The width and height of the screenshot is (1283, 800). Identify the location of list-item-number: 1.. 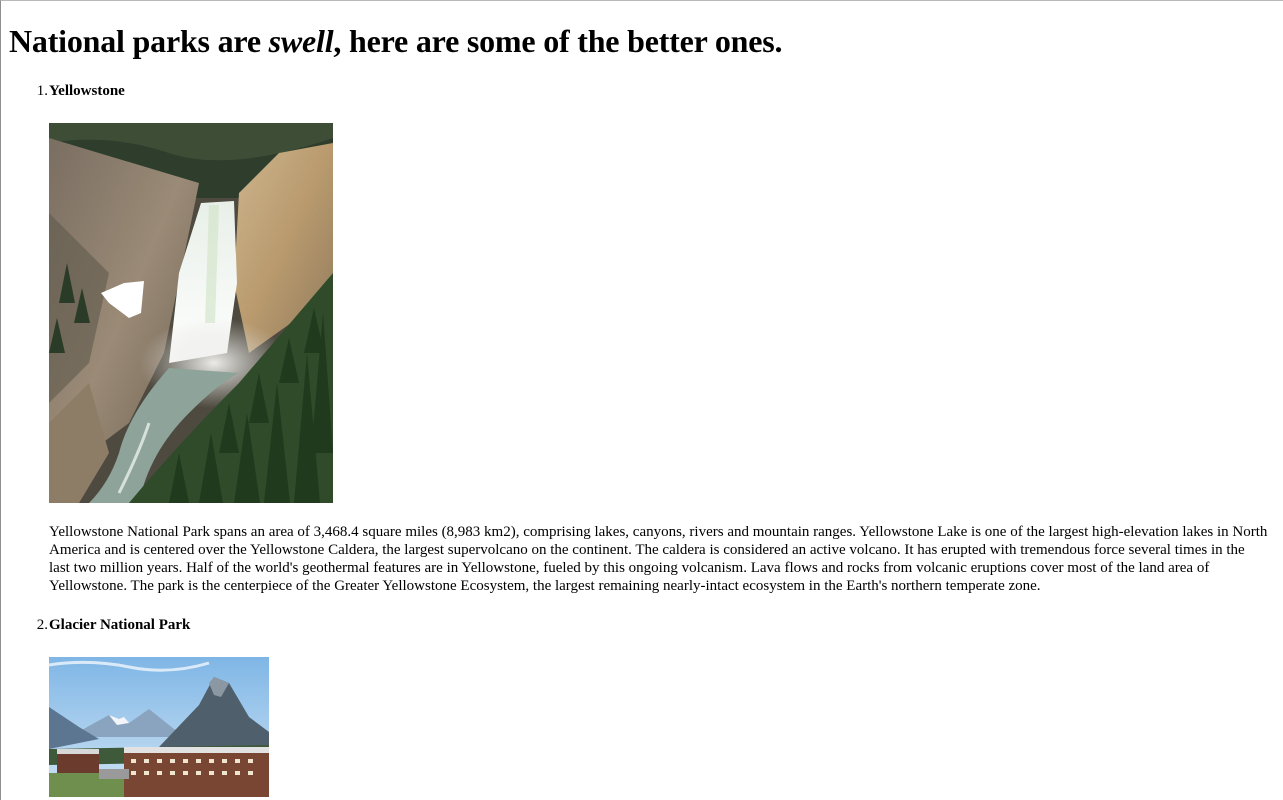
(42, 91).